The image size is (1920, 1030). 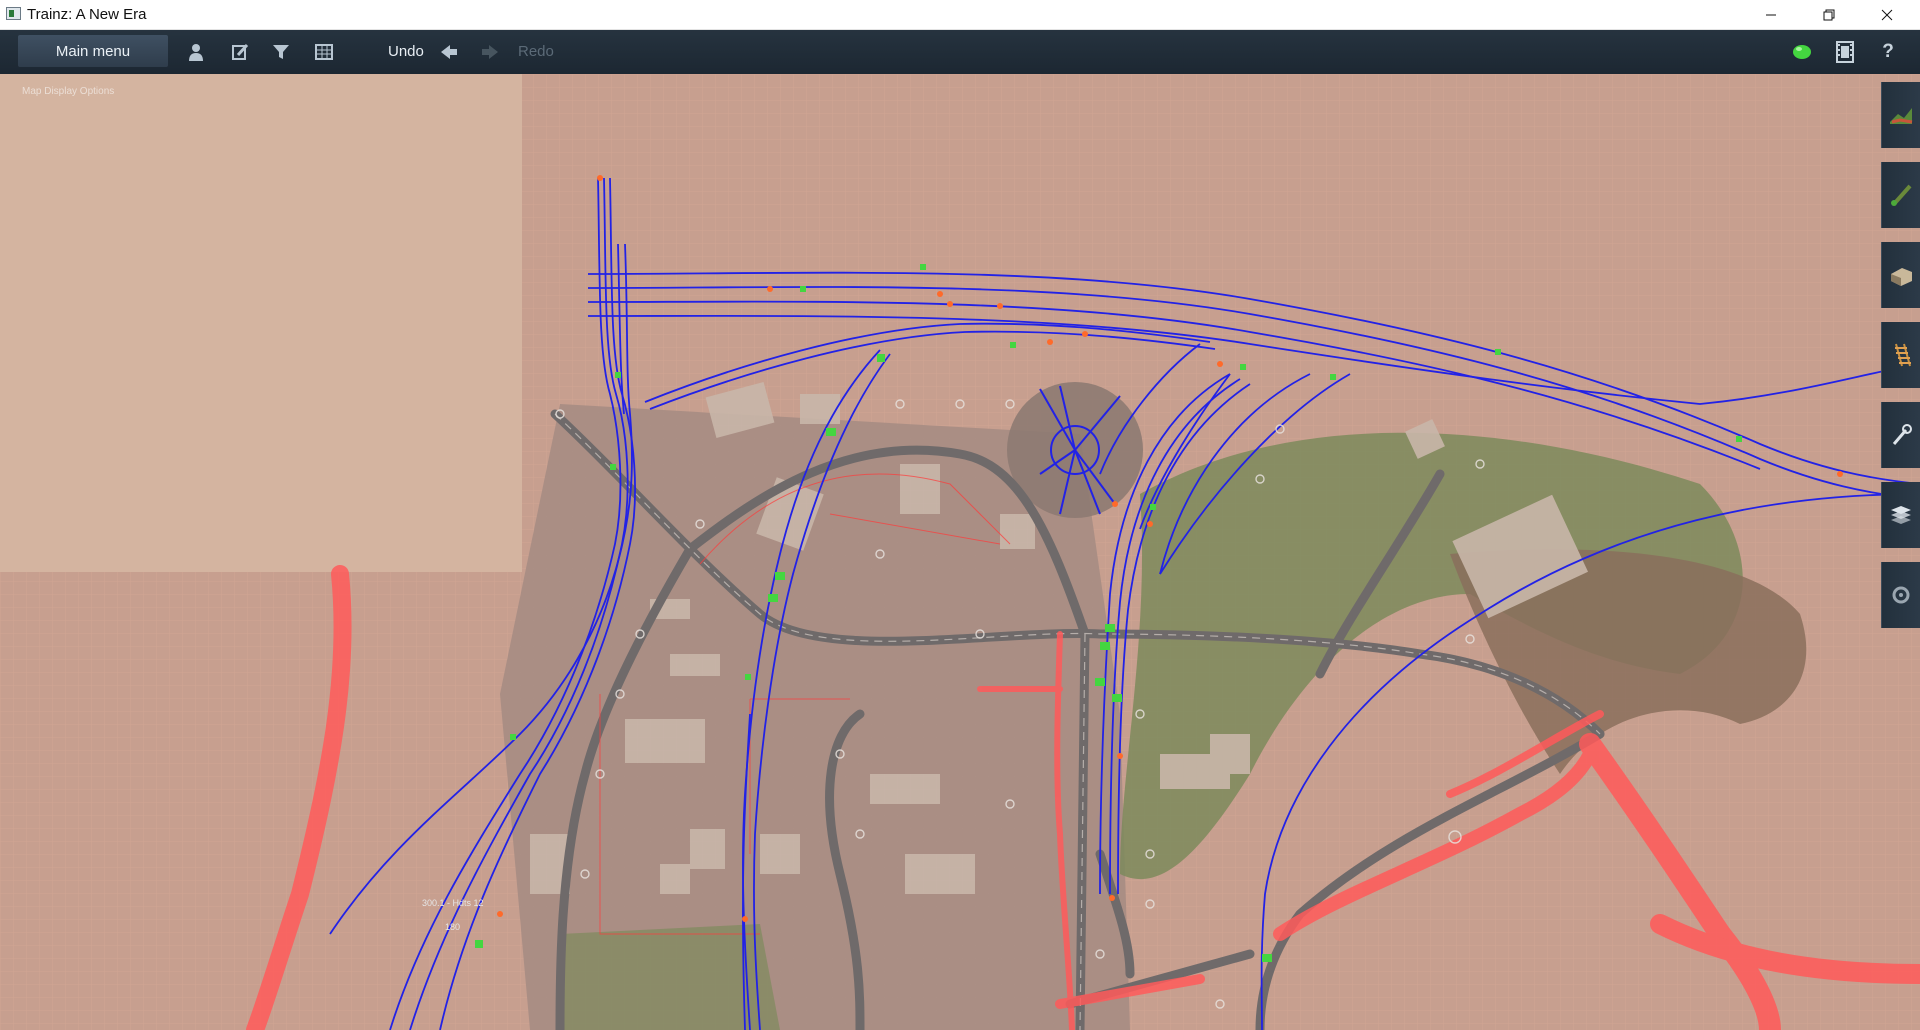 What do you see at coordinates (1802, 52) in the screenshot?
I see `status-indicator-icon` at bounding box center [1802, 52].